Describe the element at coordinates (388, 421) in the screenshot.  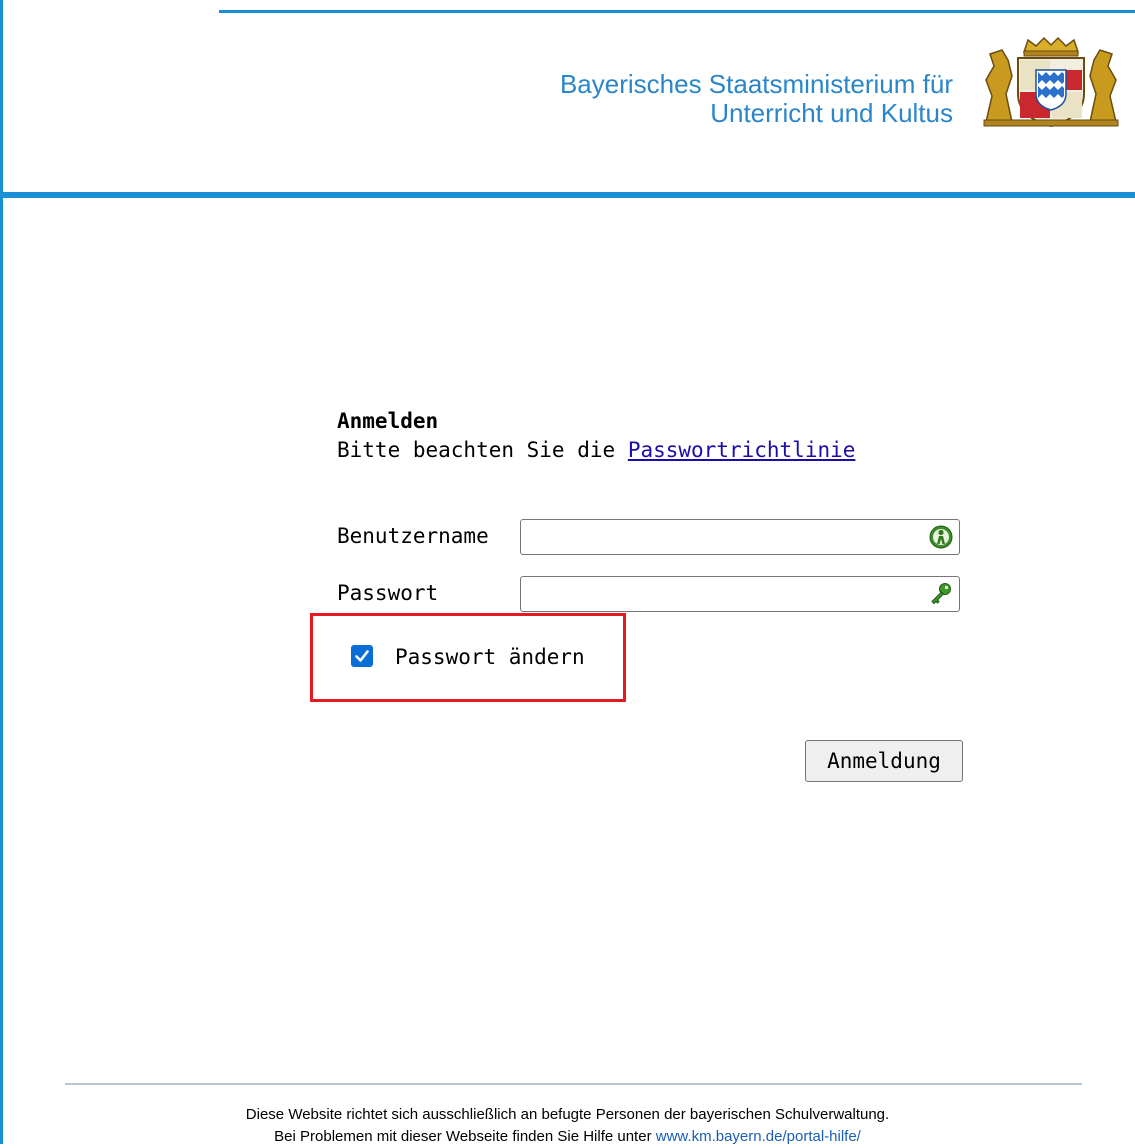
I see `login-title: Anmelden` at that location.